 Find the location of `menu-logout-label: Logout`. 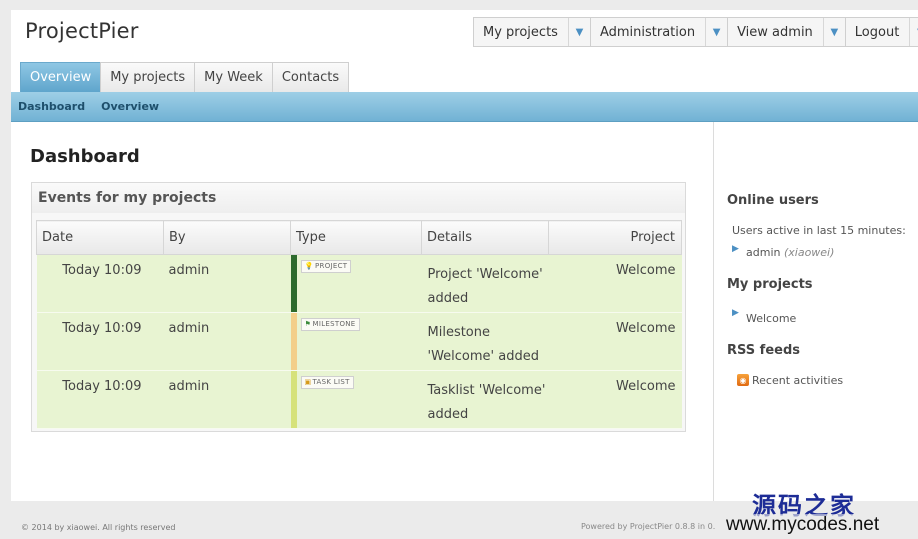

menu-logout-label: Logout is located at coordinates (878, 32).